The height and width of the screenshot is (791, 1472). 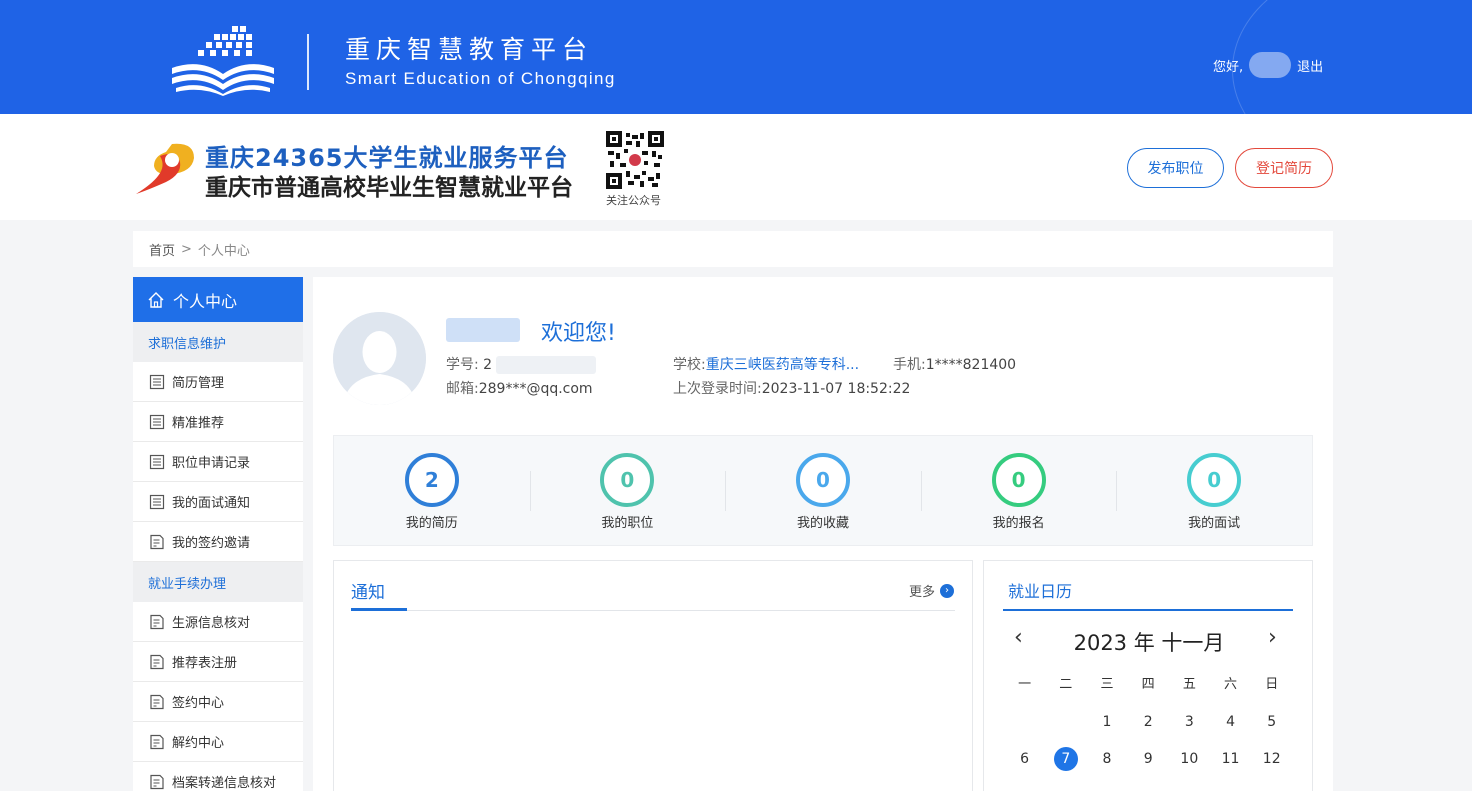 What do you see at coordinates (1284, 168) in the screenshot?
I see `register-resume-button: 登记简历` at bounding box center [1284, 168].